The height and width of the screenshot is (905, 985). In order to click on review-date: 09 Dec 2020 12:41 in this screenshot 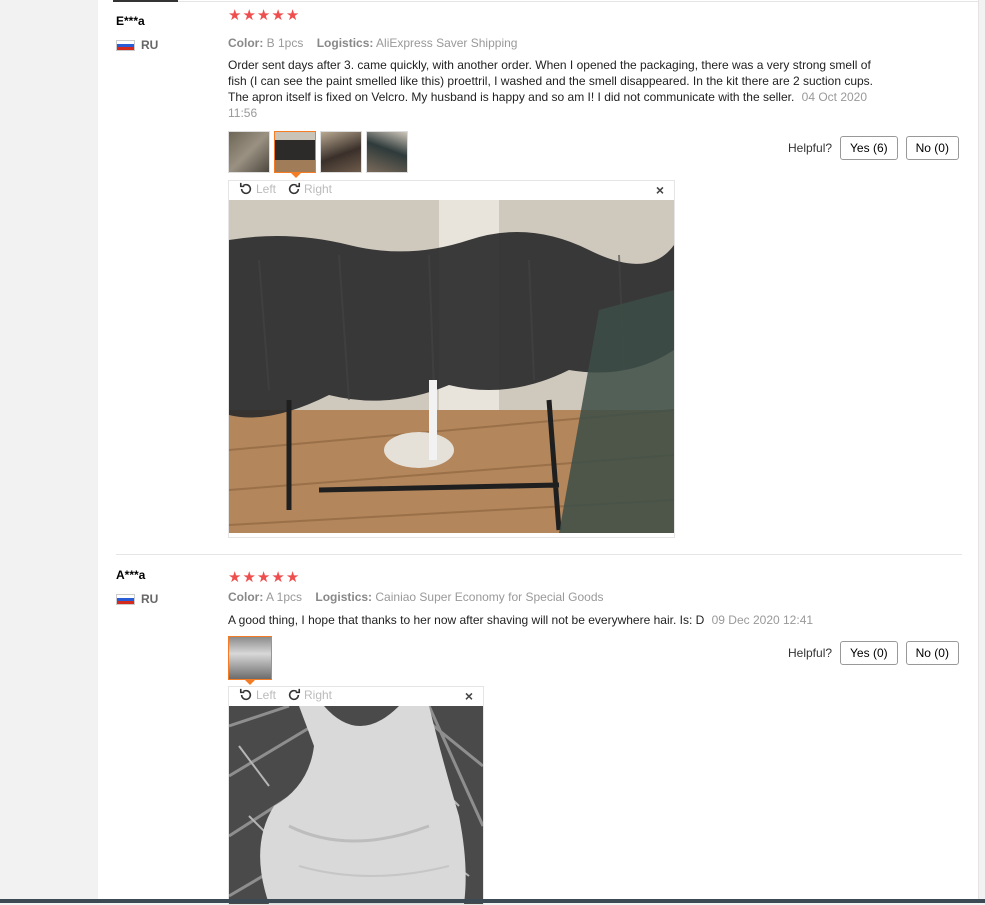, I will do `click(762, 620)`.